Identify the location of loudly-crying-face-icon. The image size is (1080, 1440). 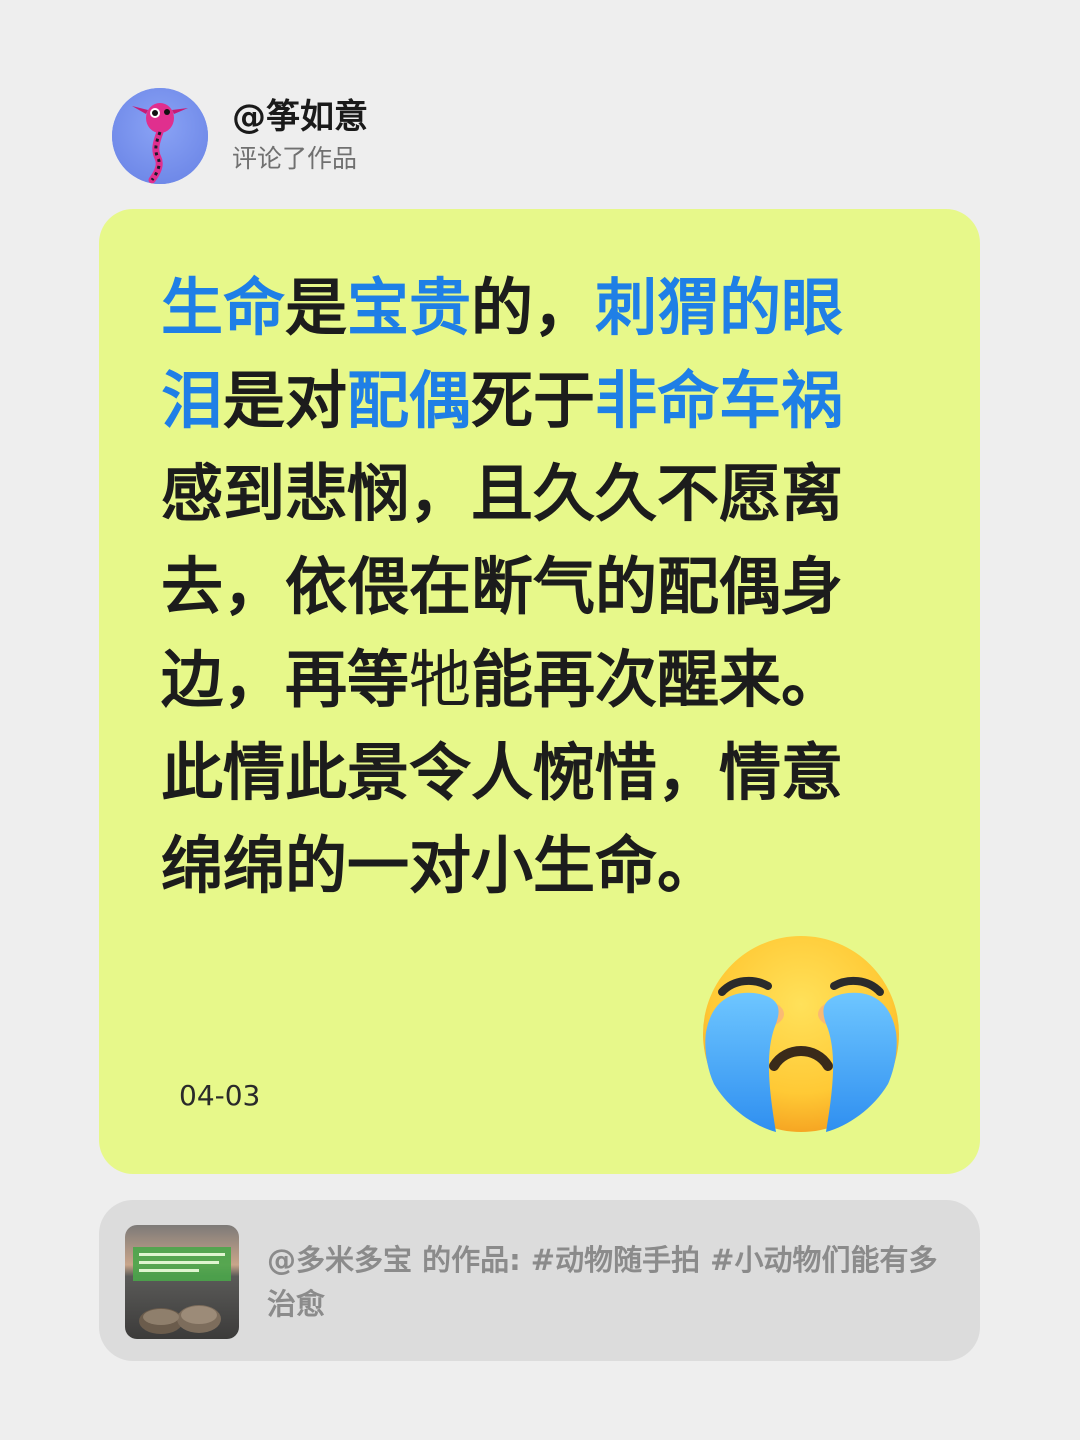
(801, 1034).